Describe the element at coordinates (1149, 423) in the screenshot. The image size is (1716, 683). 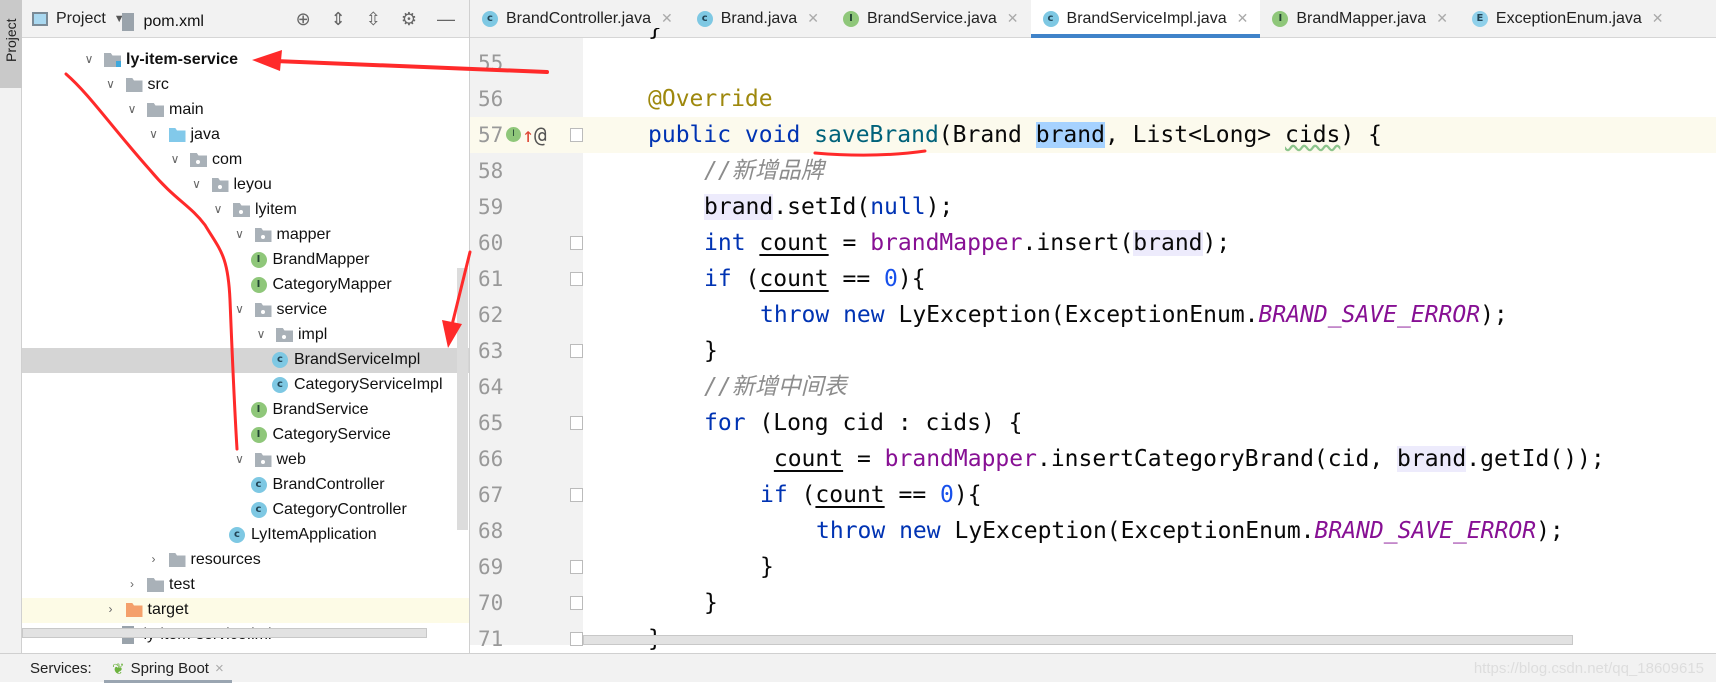
I see `code-line: for (Long cid : cids) {` at that location.